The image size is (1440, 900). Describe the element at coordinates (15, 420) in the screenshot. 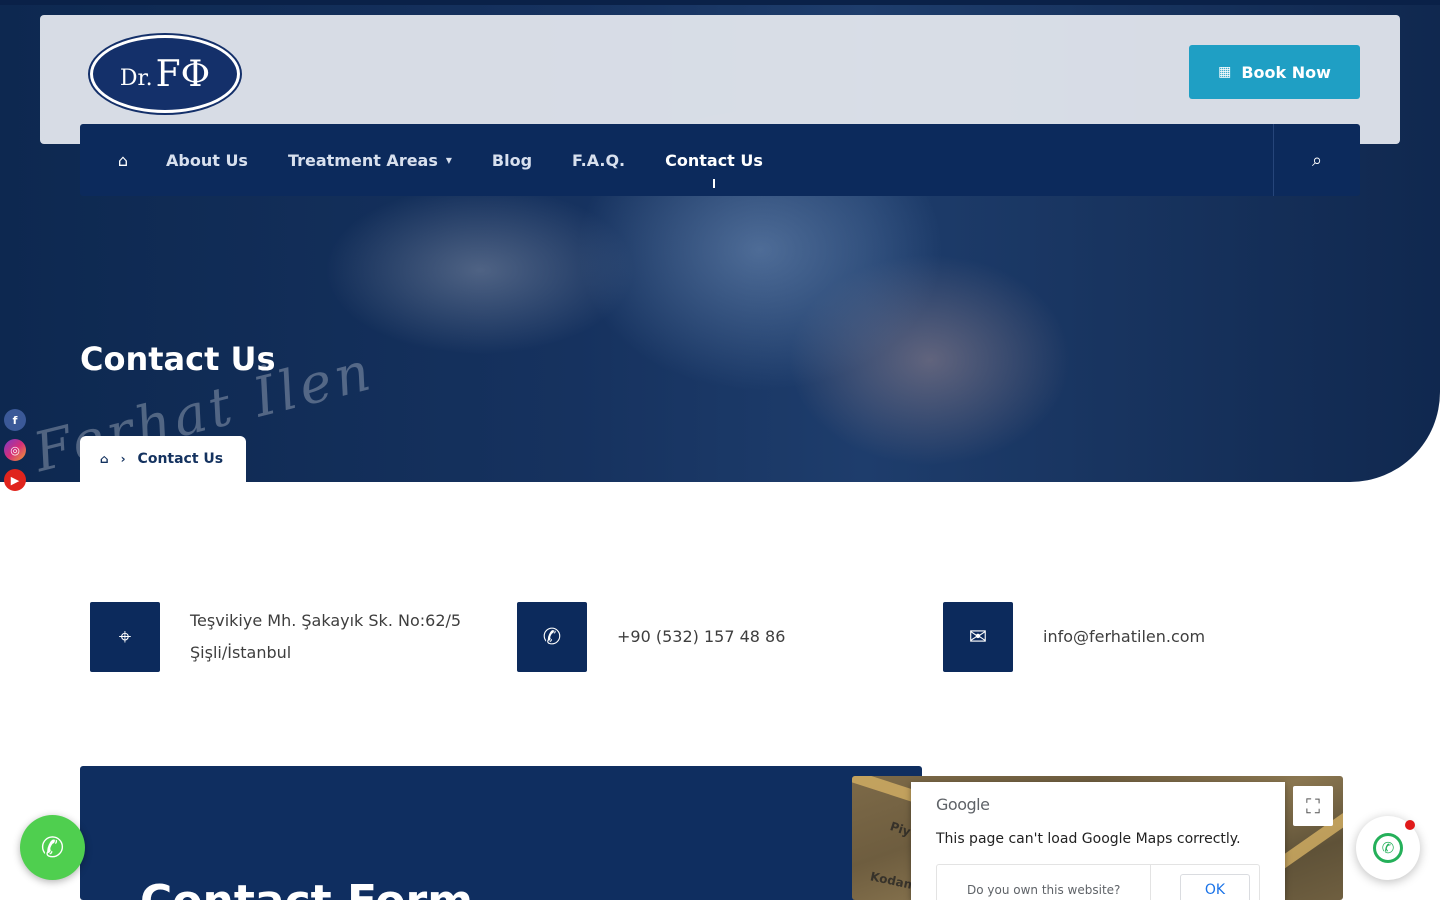

I see `facebook-icon: f` at that location.